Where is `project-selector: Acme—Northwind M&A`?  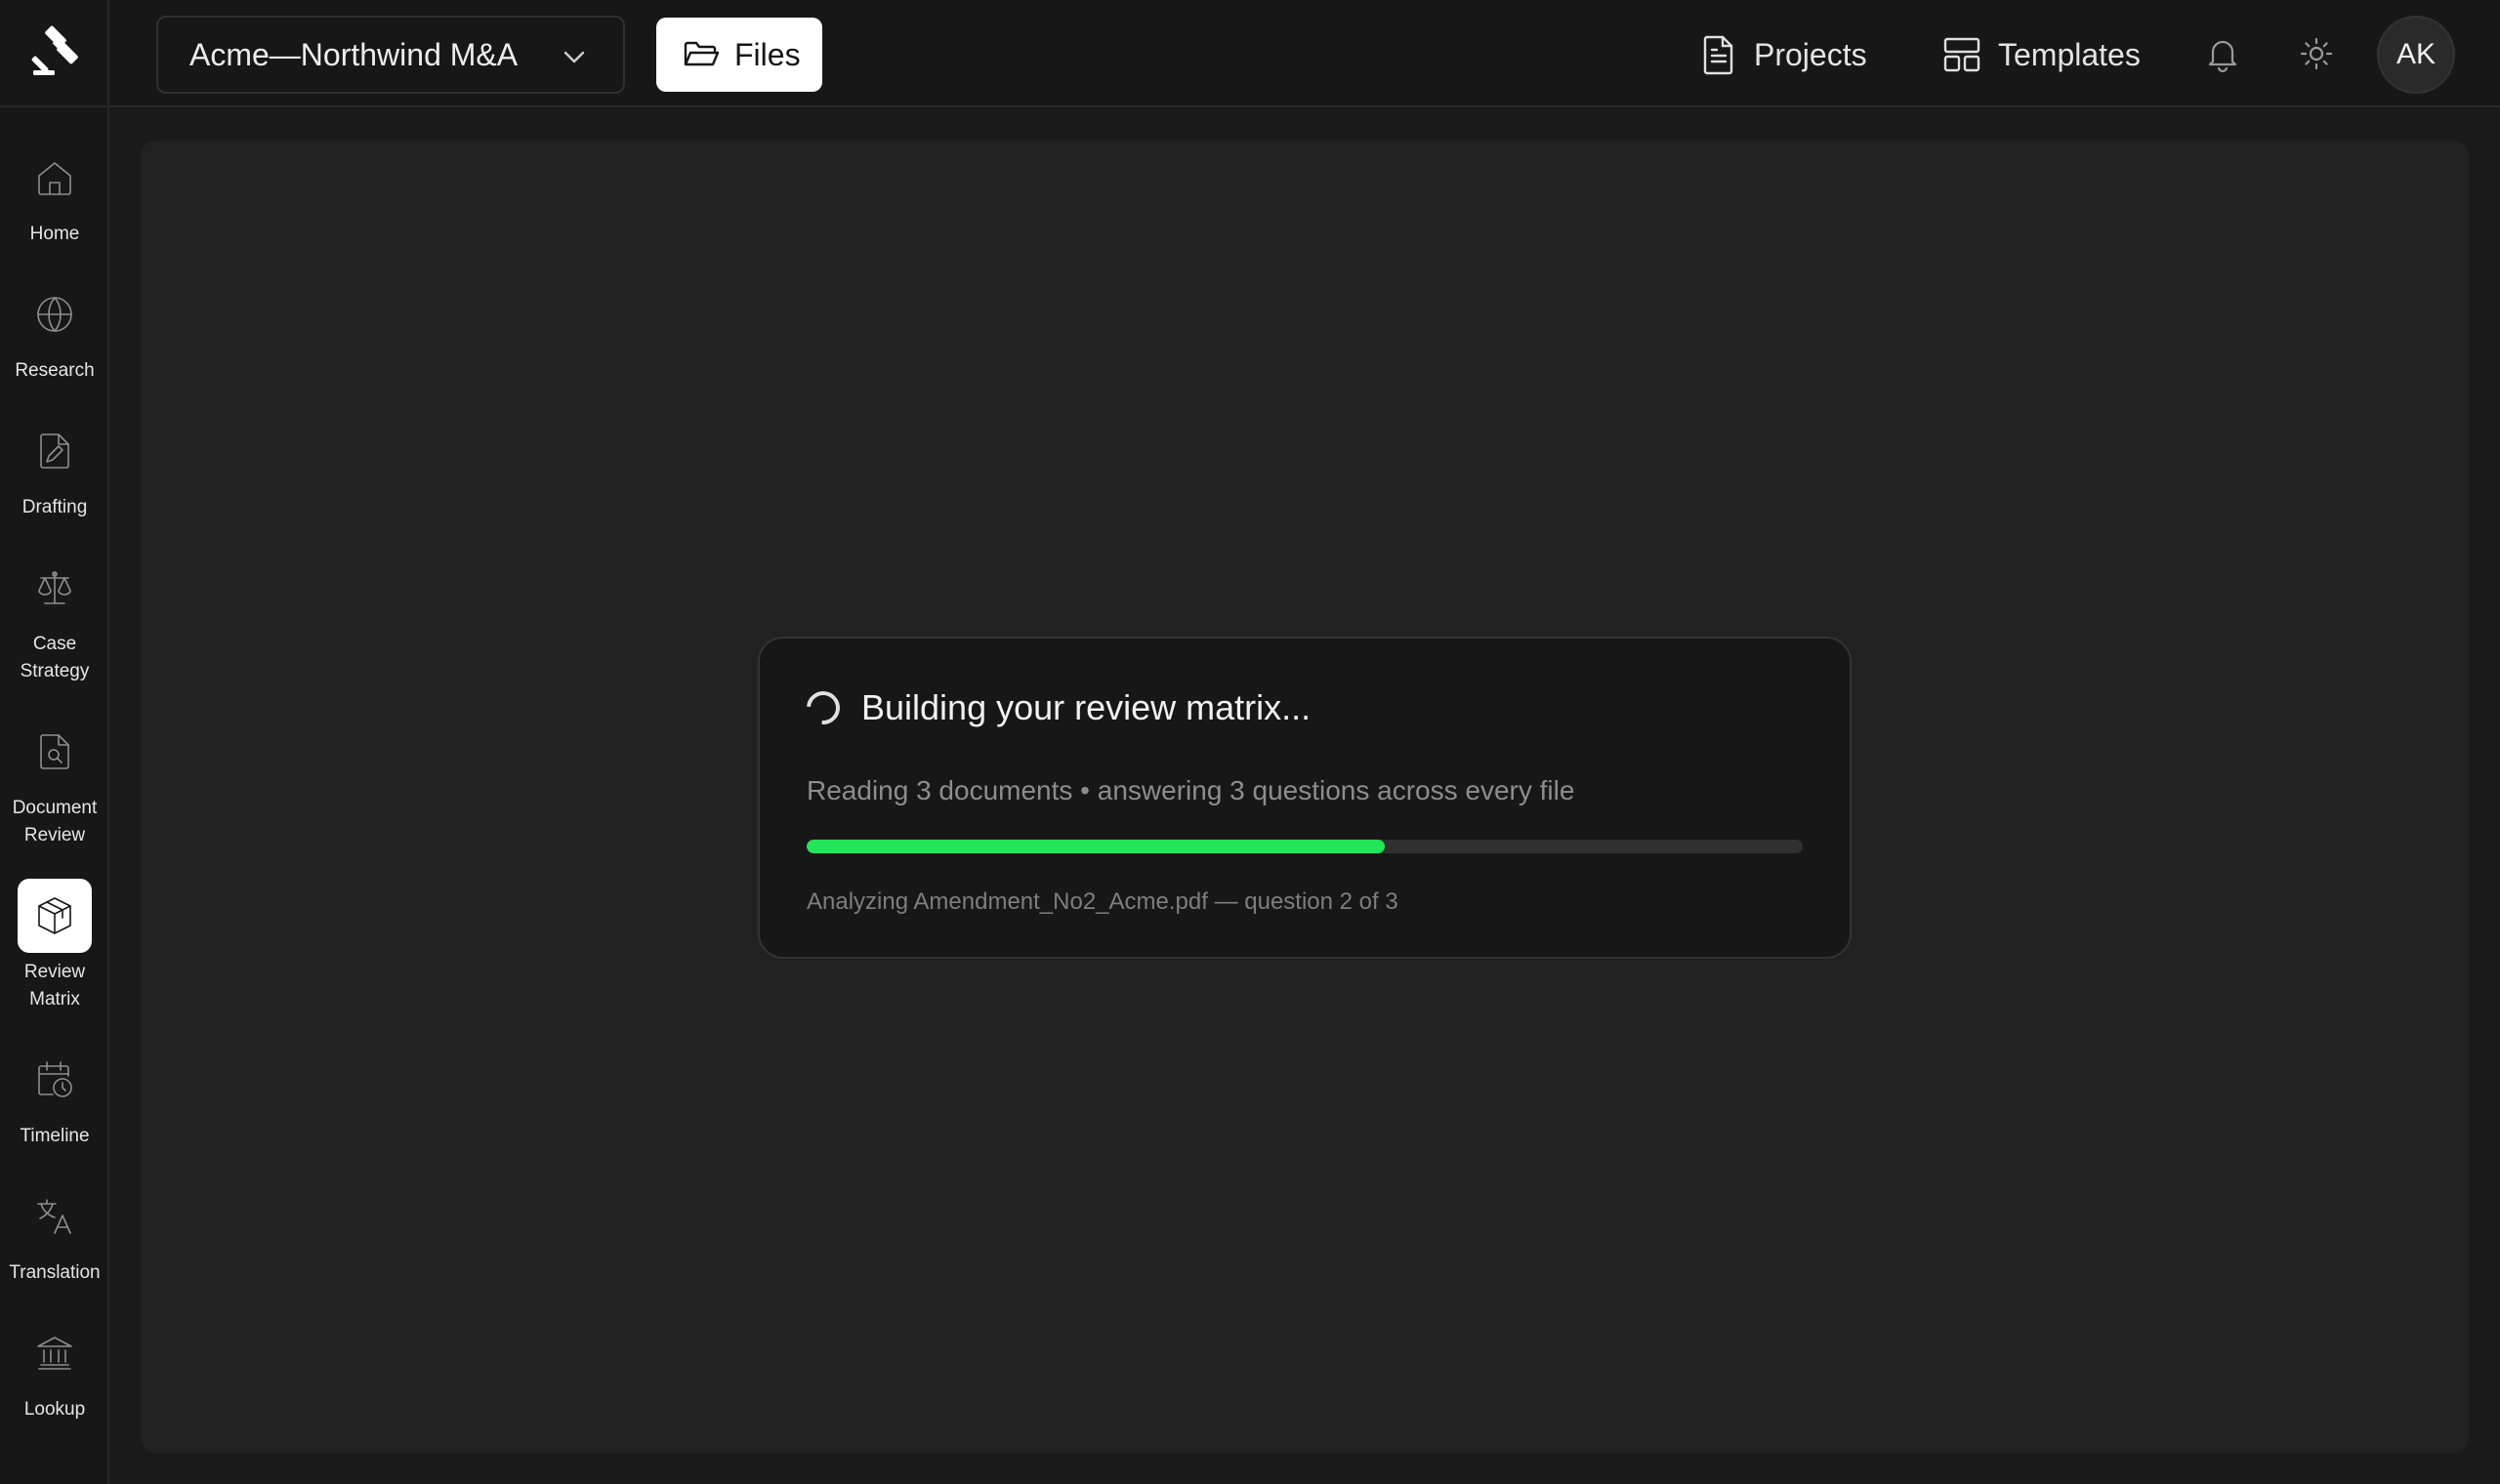 project-selector: Acme—Northwind M&A is located at coordinates (390, 55).